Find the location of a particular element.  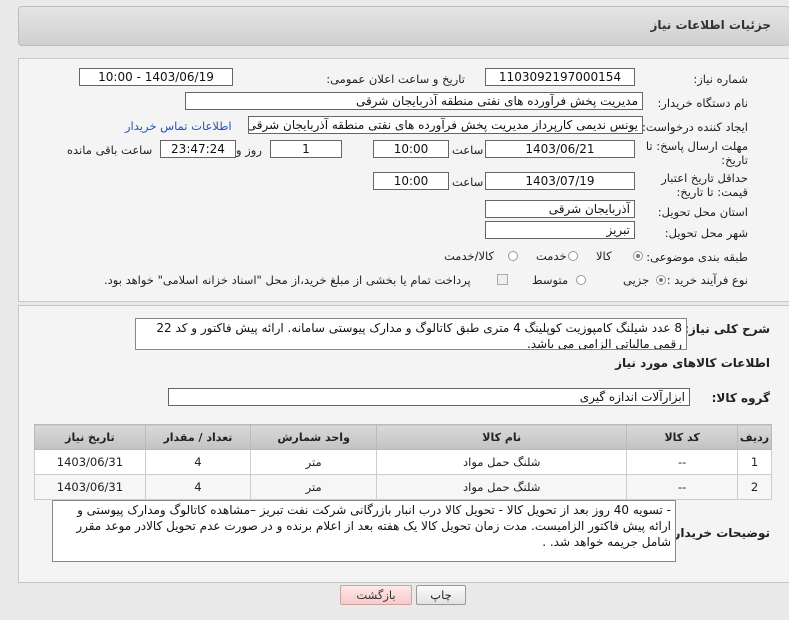

cell-row: 1 is located at coordinates (754, 462).